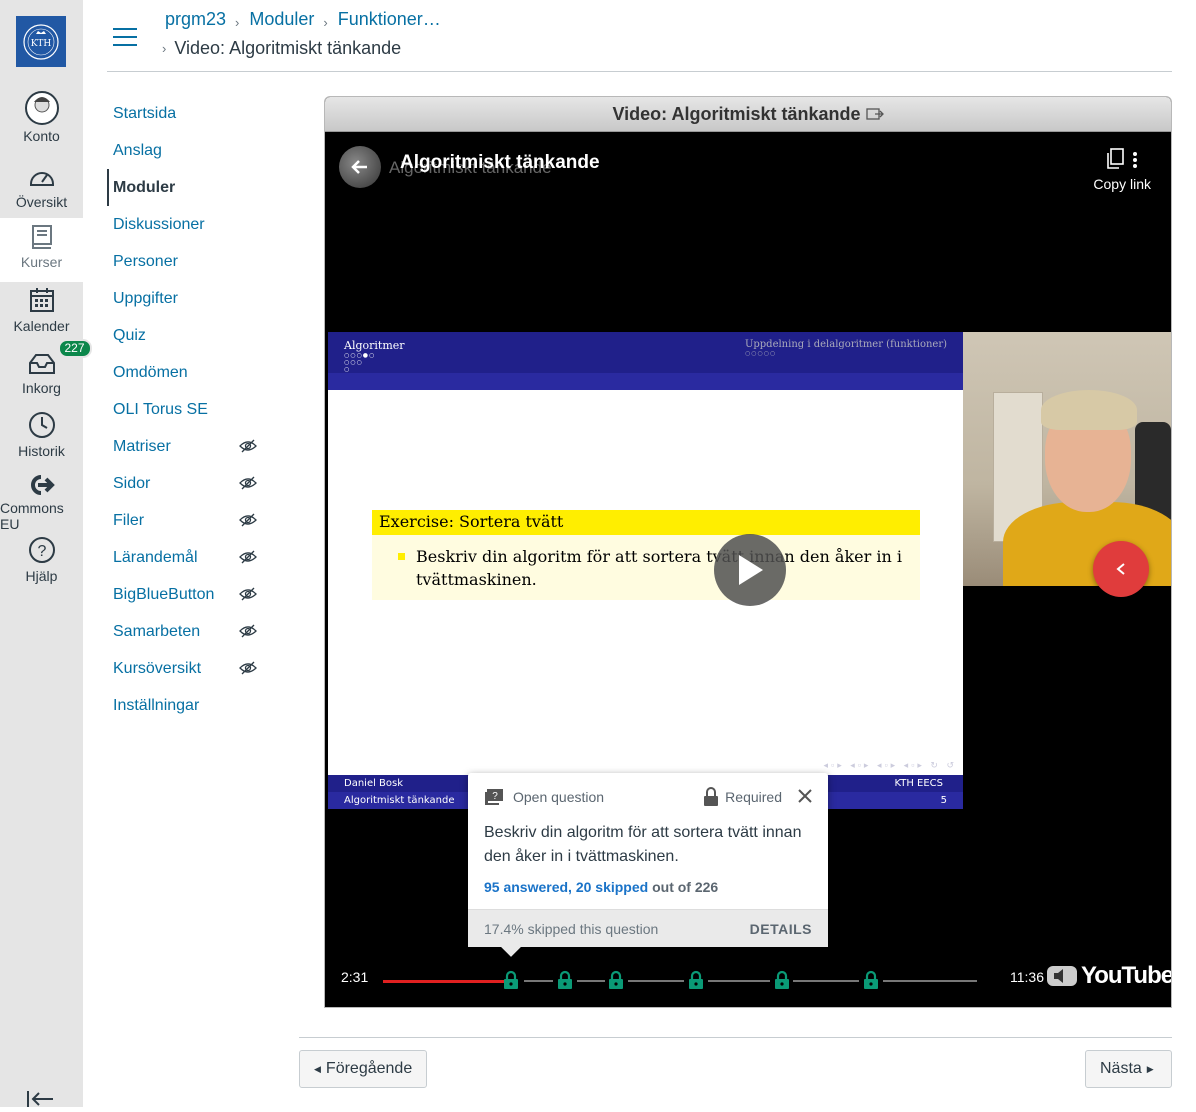  I want to click on video-frame-title: Video: Algoritmiskt tänkande, so click(748, 114).